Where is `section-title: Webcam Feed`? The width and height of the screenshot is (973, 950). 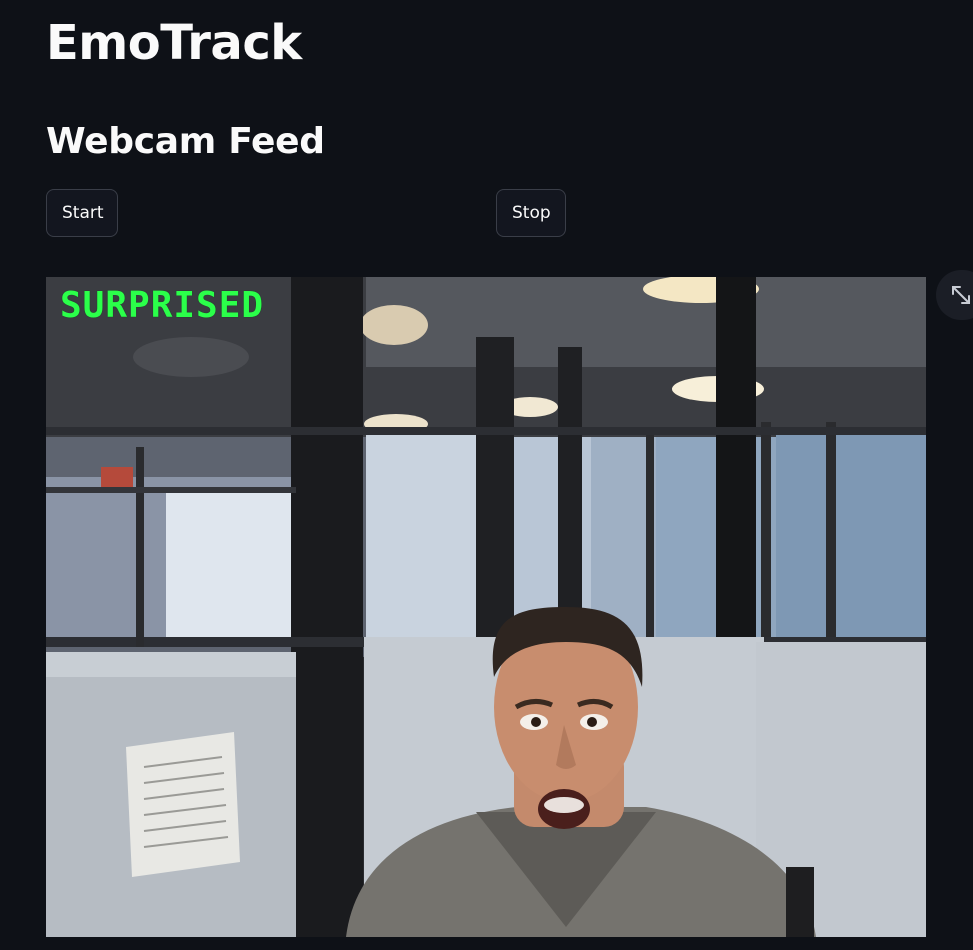 section-title: Webcam Feed is located at coordinates (185, 141).